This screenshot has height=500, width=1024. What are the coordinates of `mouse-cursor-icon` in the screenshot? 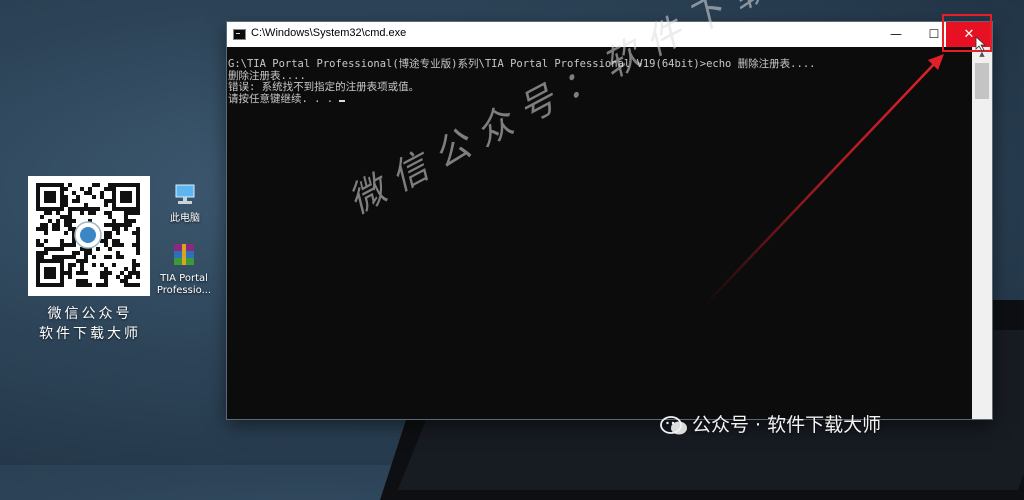 It's located at (981, 44).